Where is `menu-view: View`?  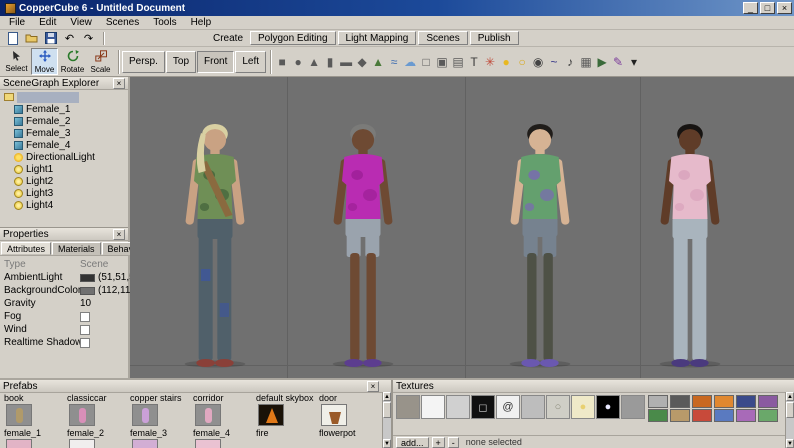 menu-view: View is located at coordinates (81, 22).